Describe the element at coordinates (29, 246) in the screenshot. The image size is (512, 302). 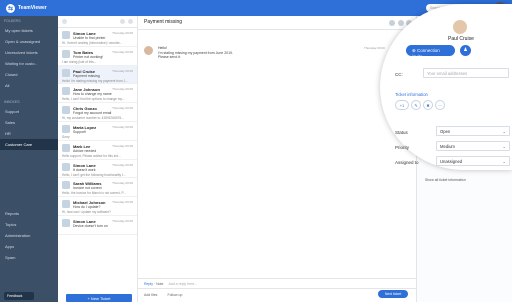
I see `sidebar-item-apps: Apps` at that location.